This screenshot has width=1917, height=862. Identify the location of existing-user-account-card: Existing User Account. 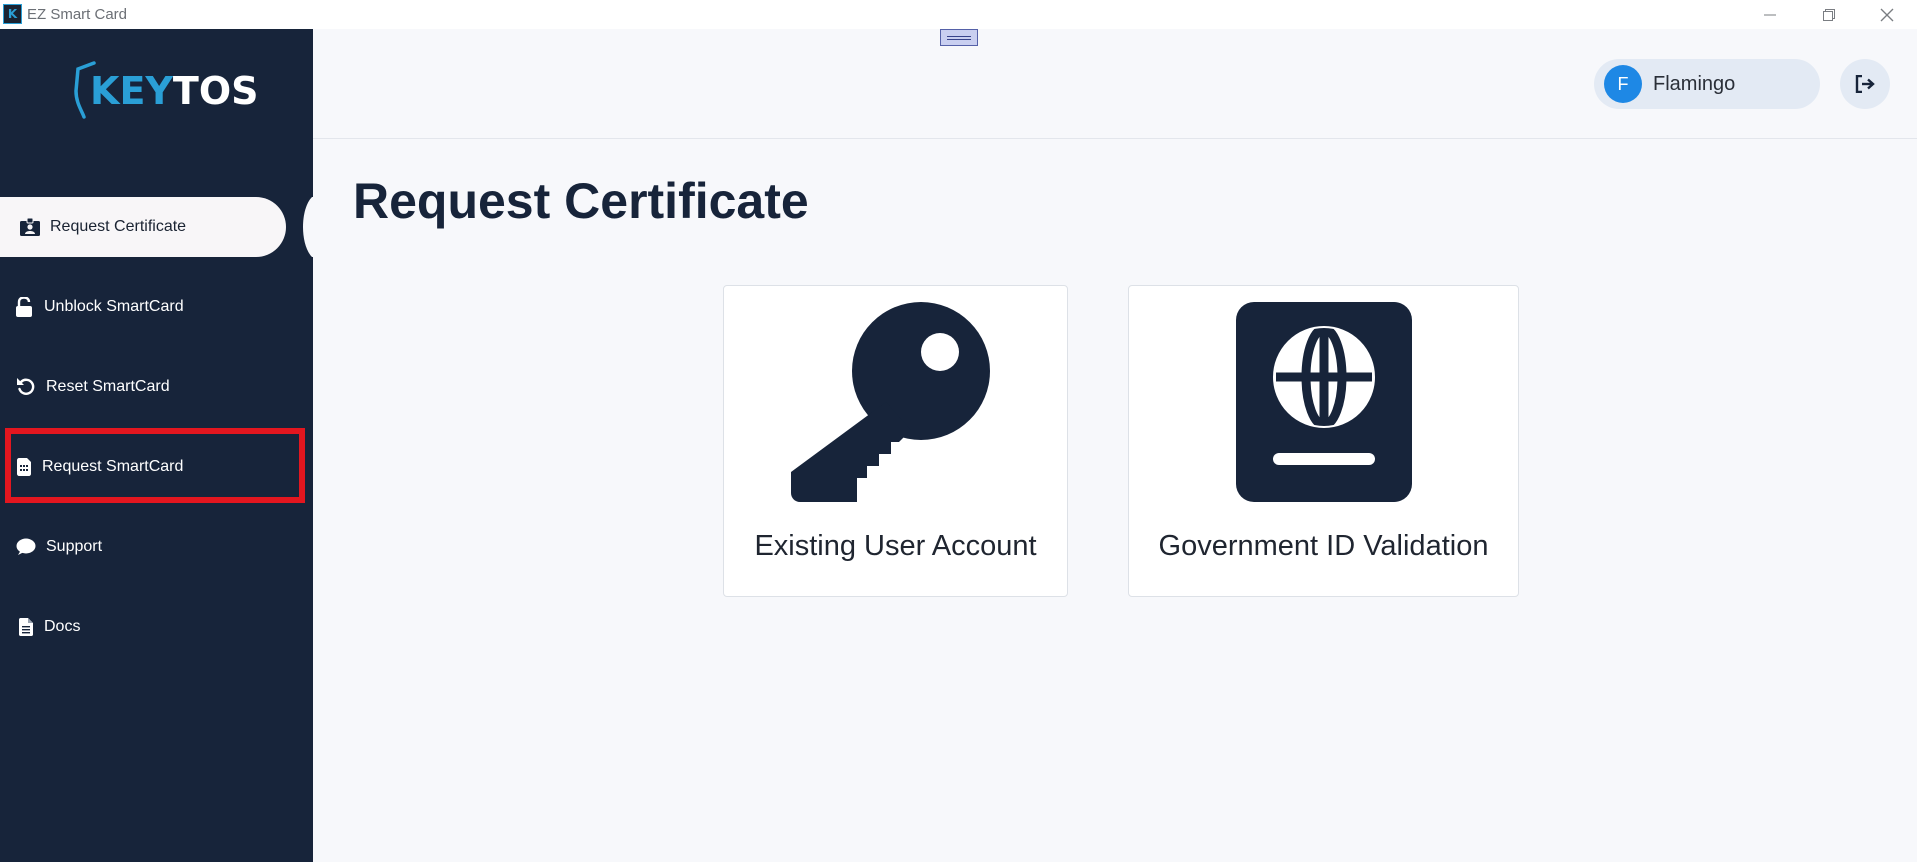
(895, 441).